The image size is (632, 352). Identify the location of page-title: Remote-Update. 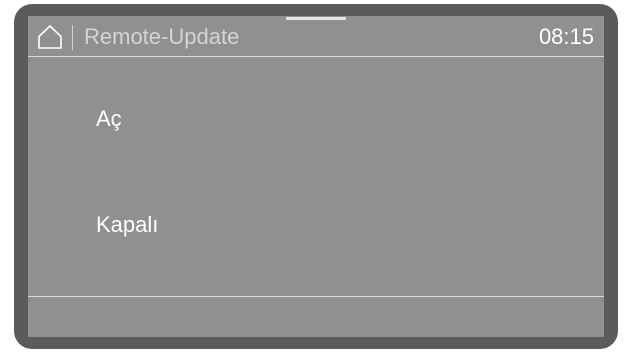
(162, 36).